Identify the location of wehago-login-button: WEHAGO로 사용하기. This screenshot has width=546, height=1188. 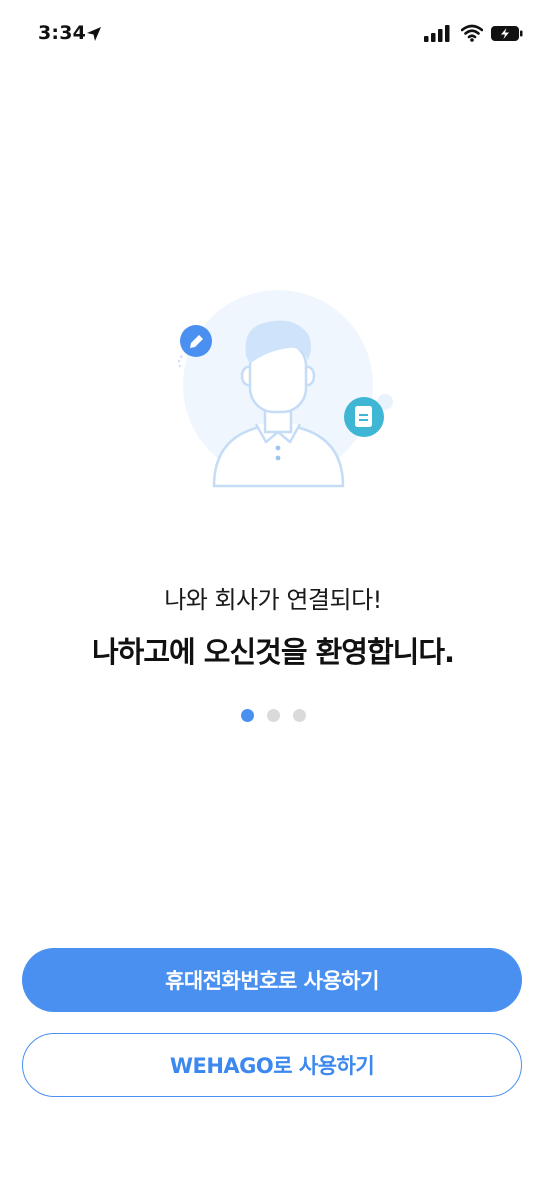
(272, 1065).